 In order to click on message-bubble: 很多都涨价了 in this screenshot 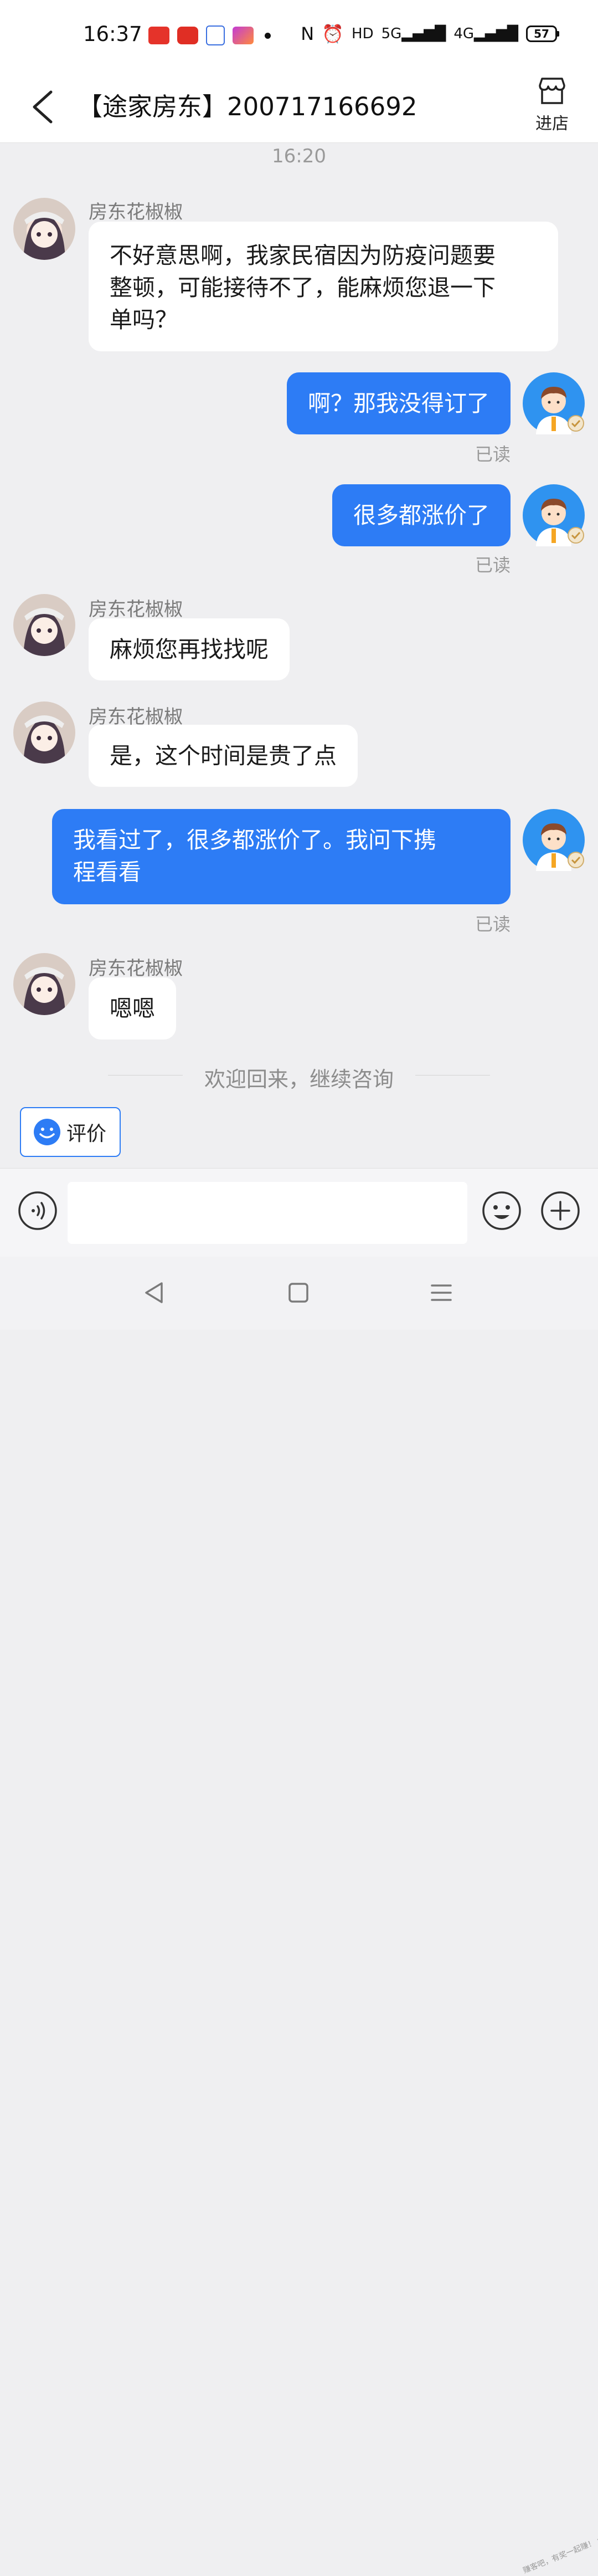, I will do `click(421, 515)`.